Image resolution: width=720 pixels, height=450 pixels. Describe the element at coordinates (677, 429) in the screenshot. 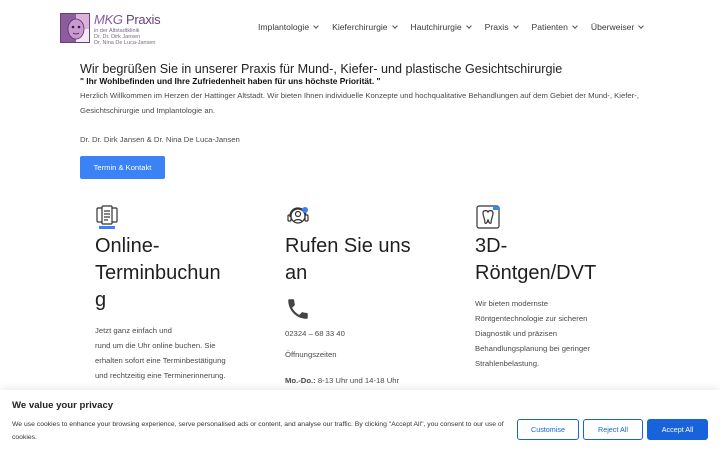

I see `accept-all-button: Accept All` at that location.